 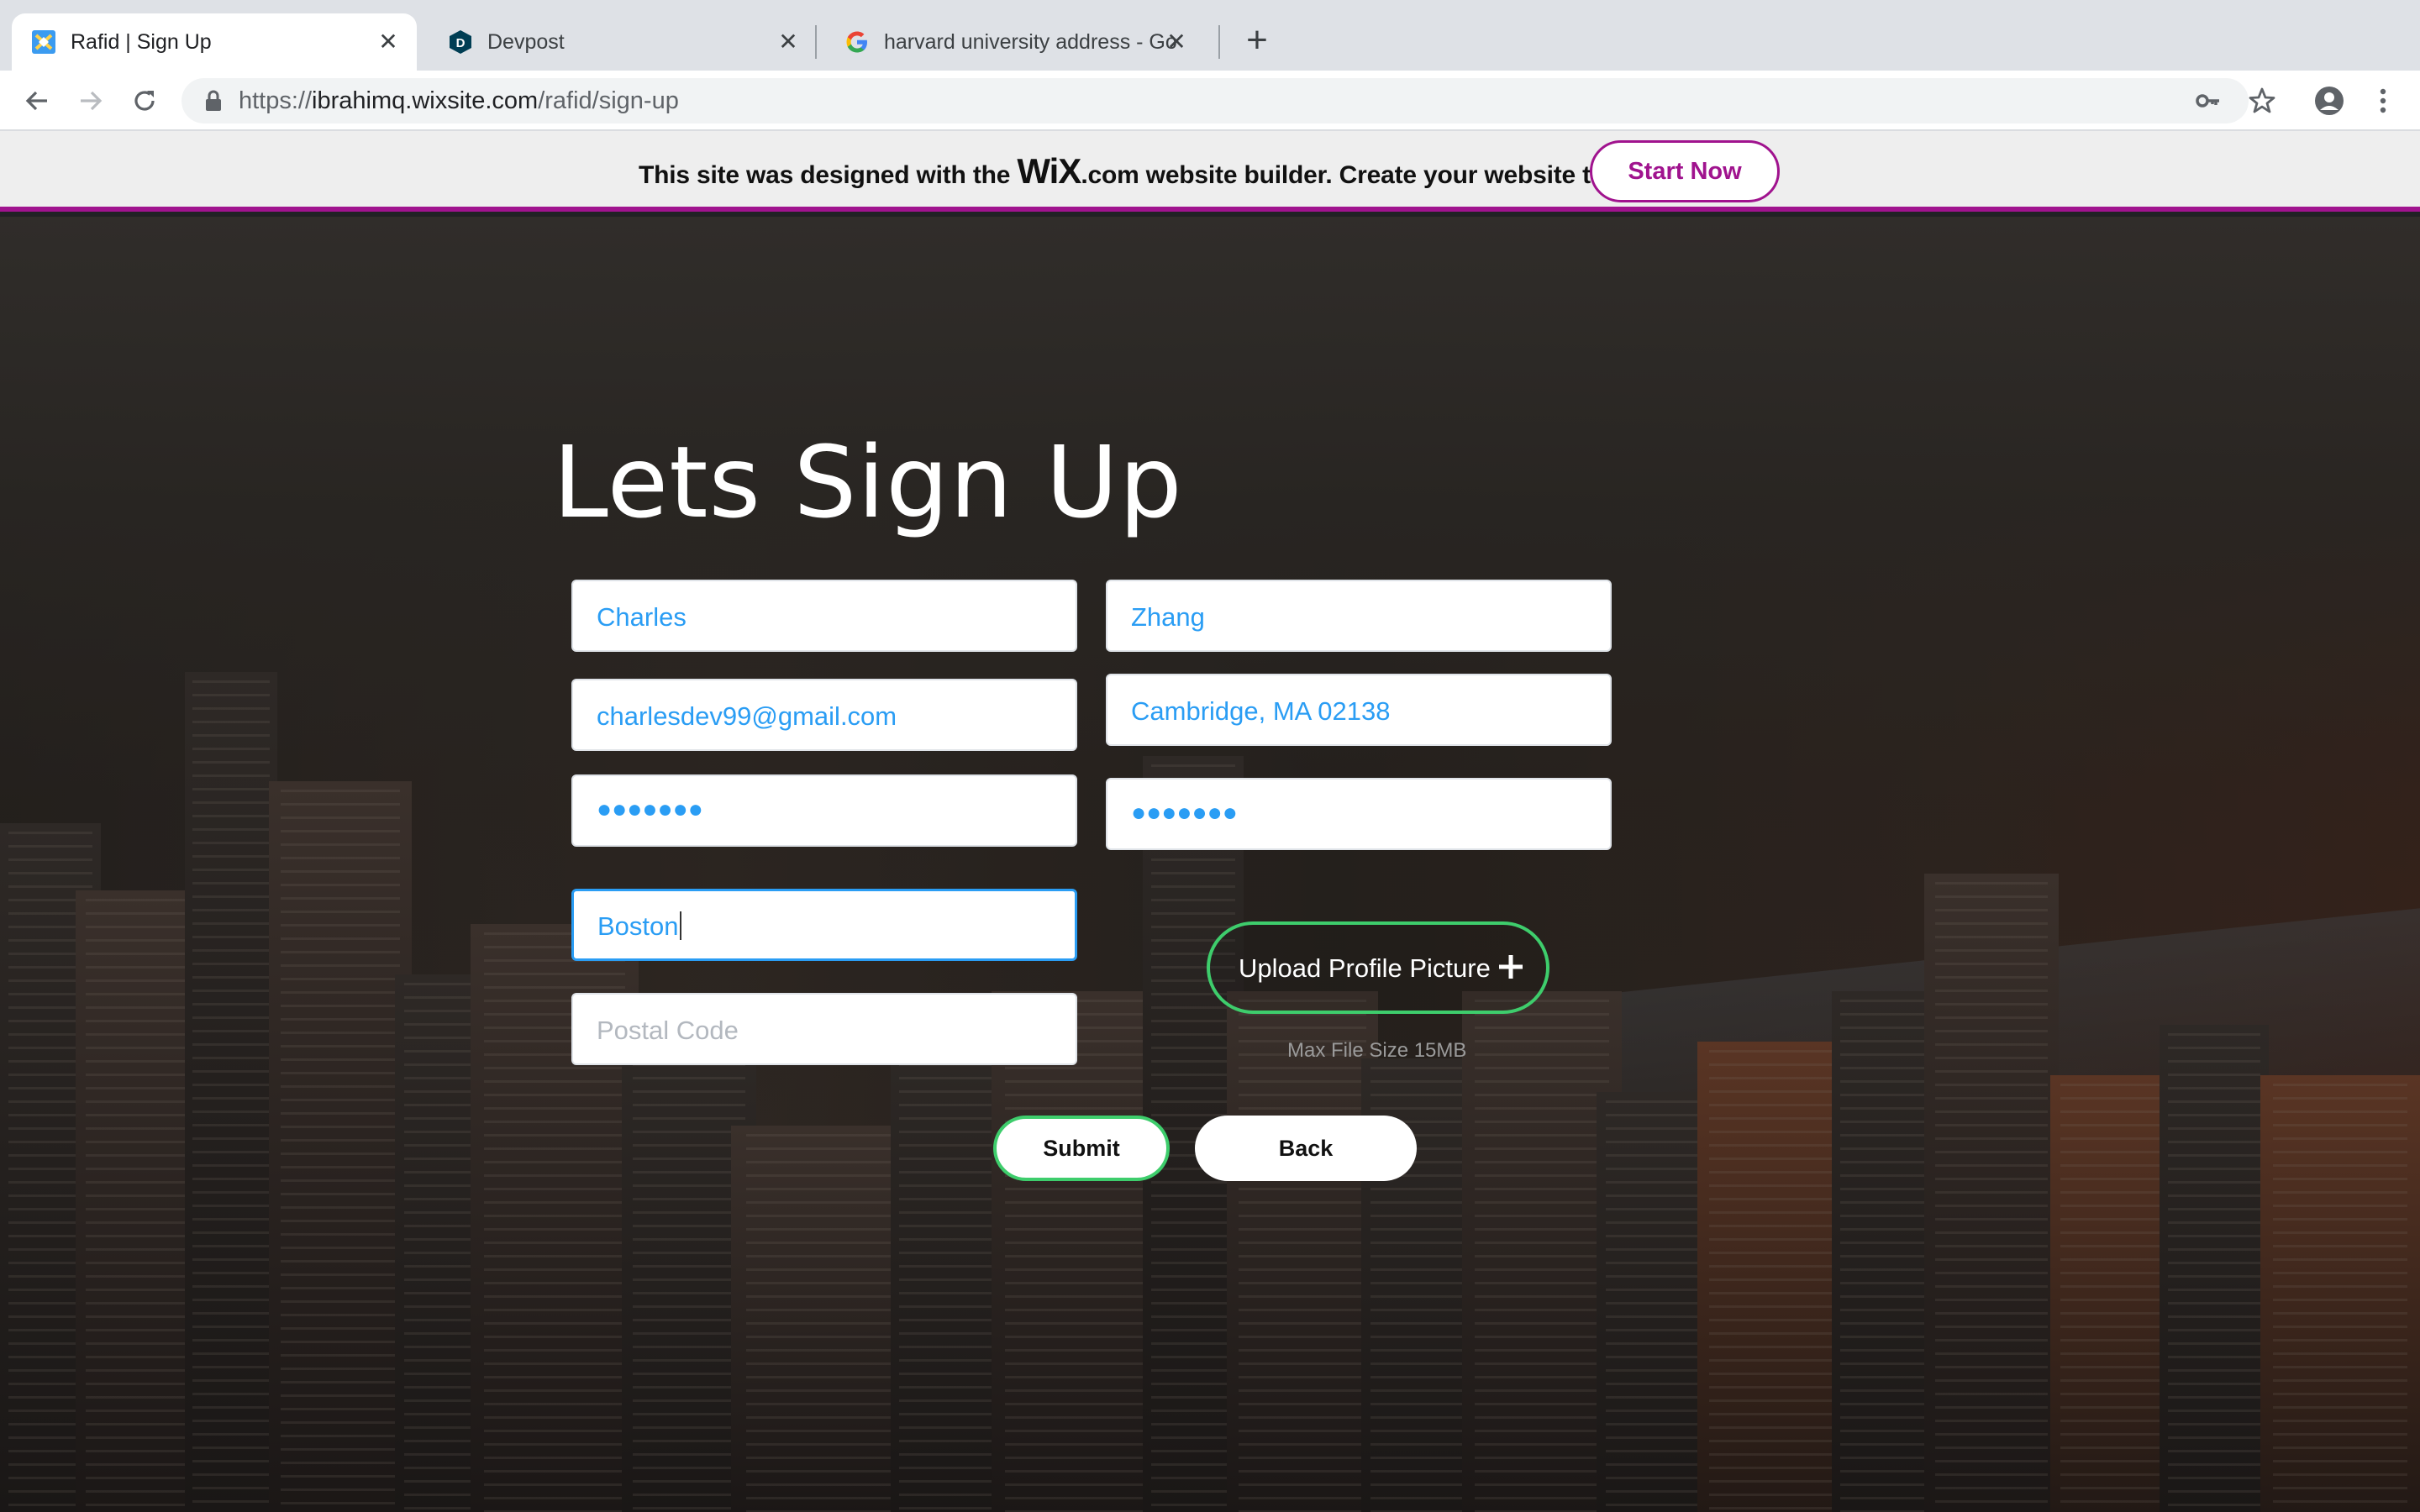 What do you see at coordinates (1306, 1148) in the screenshot?
I see `back-button: Back` at bounding box center [1306, 1148].